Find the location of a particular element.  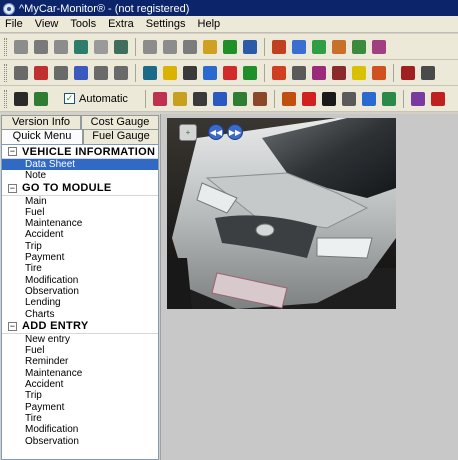

section-header: − GO TO MODULE is located at coordinates (80, 188).